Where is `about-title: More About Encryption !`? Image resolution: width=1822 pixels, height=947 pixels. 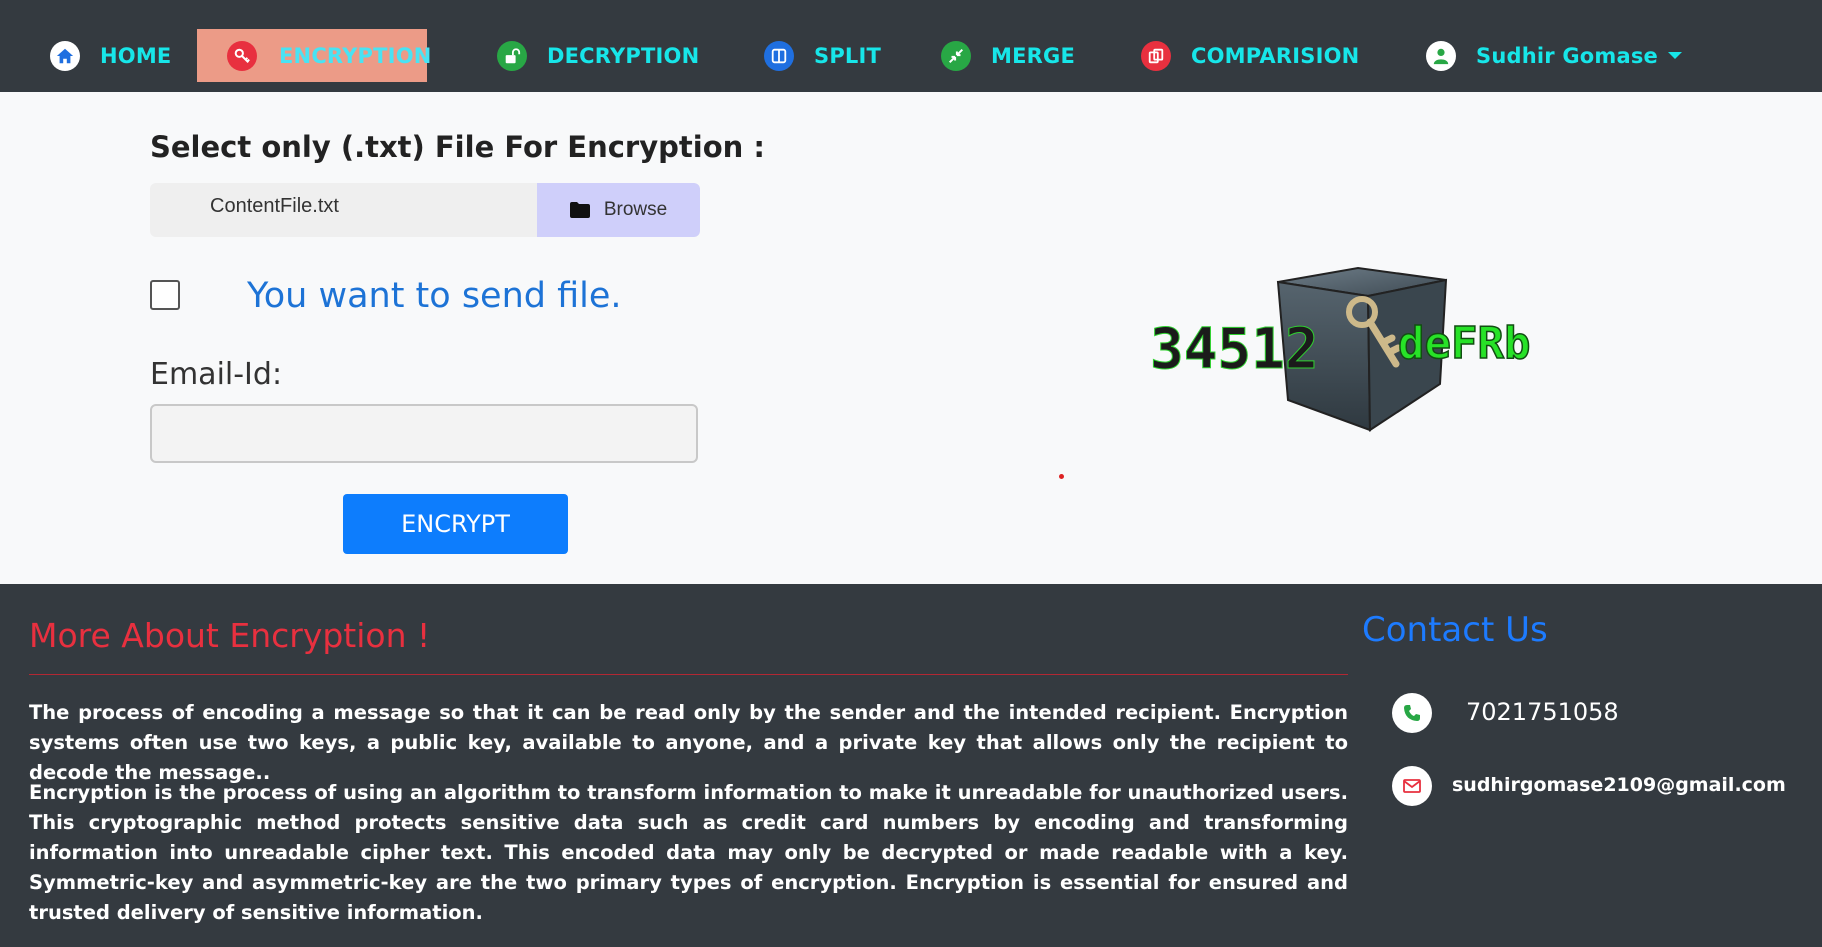 about-title: More About Encryption ! is located at coordinates (230, 635).